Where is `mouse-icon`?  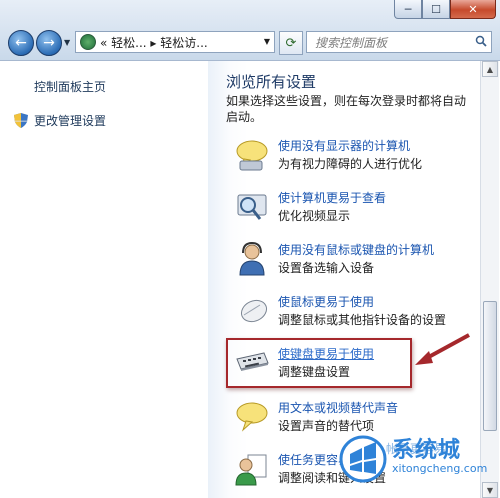 mouse-icon is located at coordinates (254, 311).